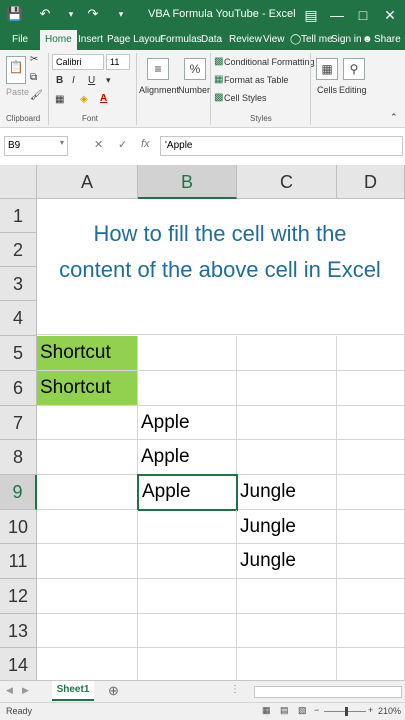  Describe the element at coordinates (103, 98) in the screenshot. I see `font-color-button: A` at that location.